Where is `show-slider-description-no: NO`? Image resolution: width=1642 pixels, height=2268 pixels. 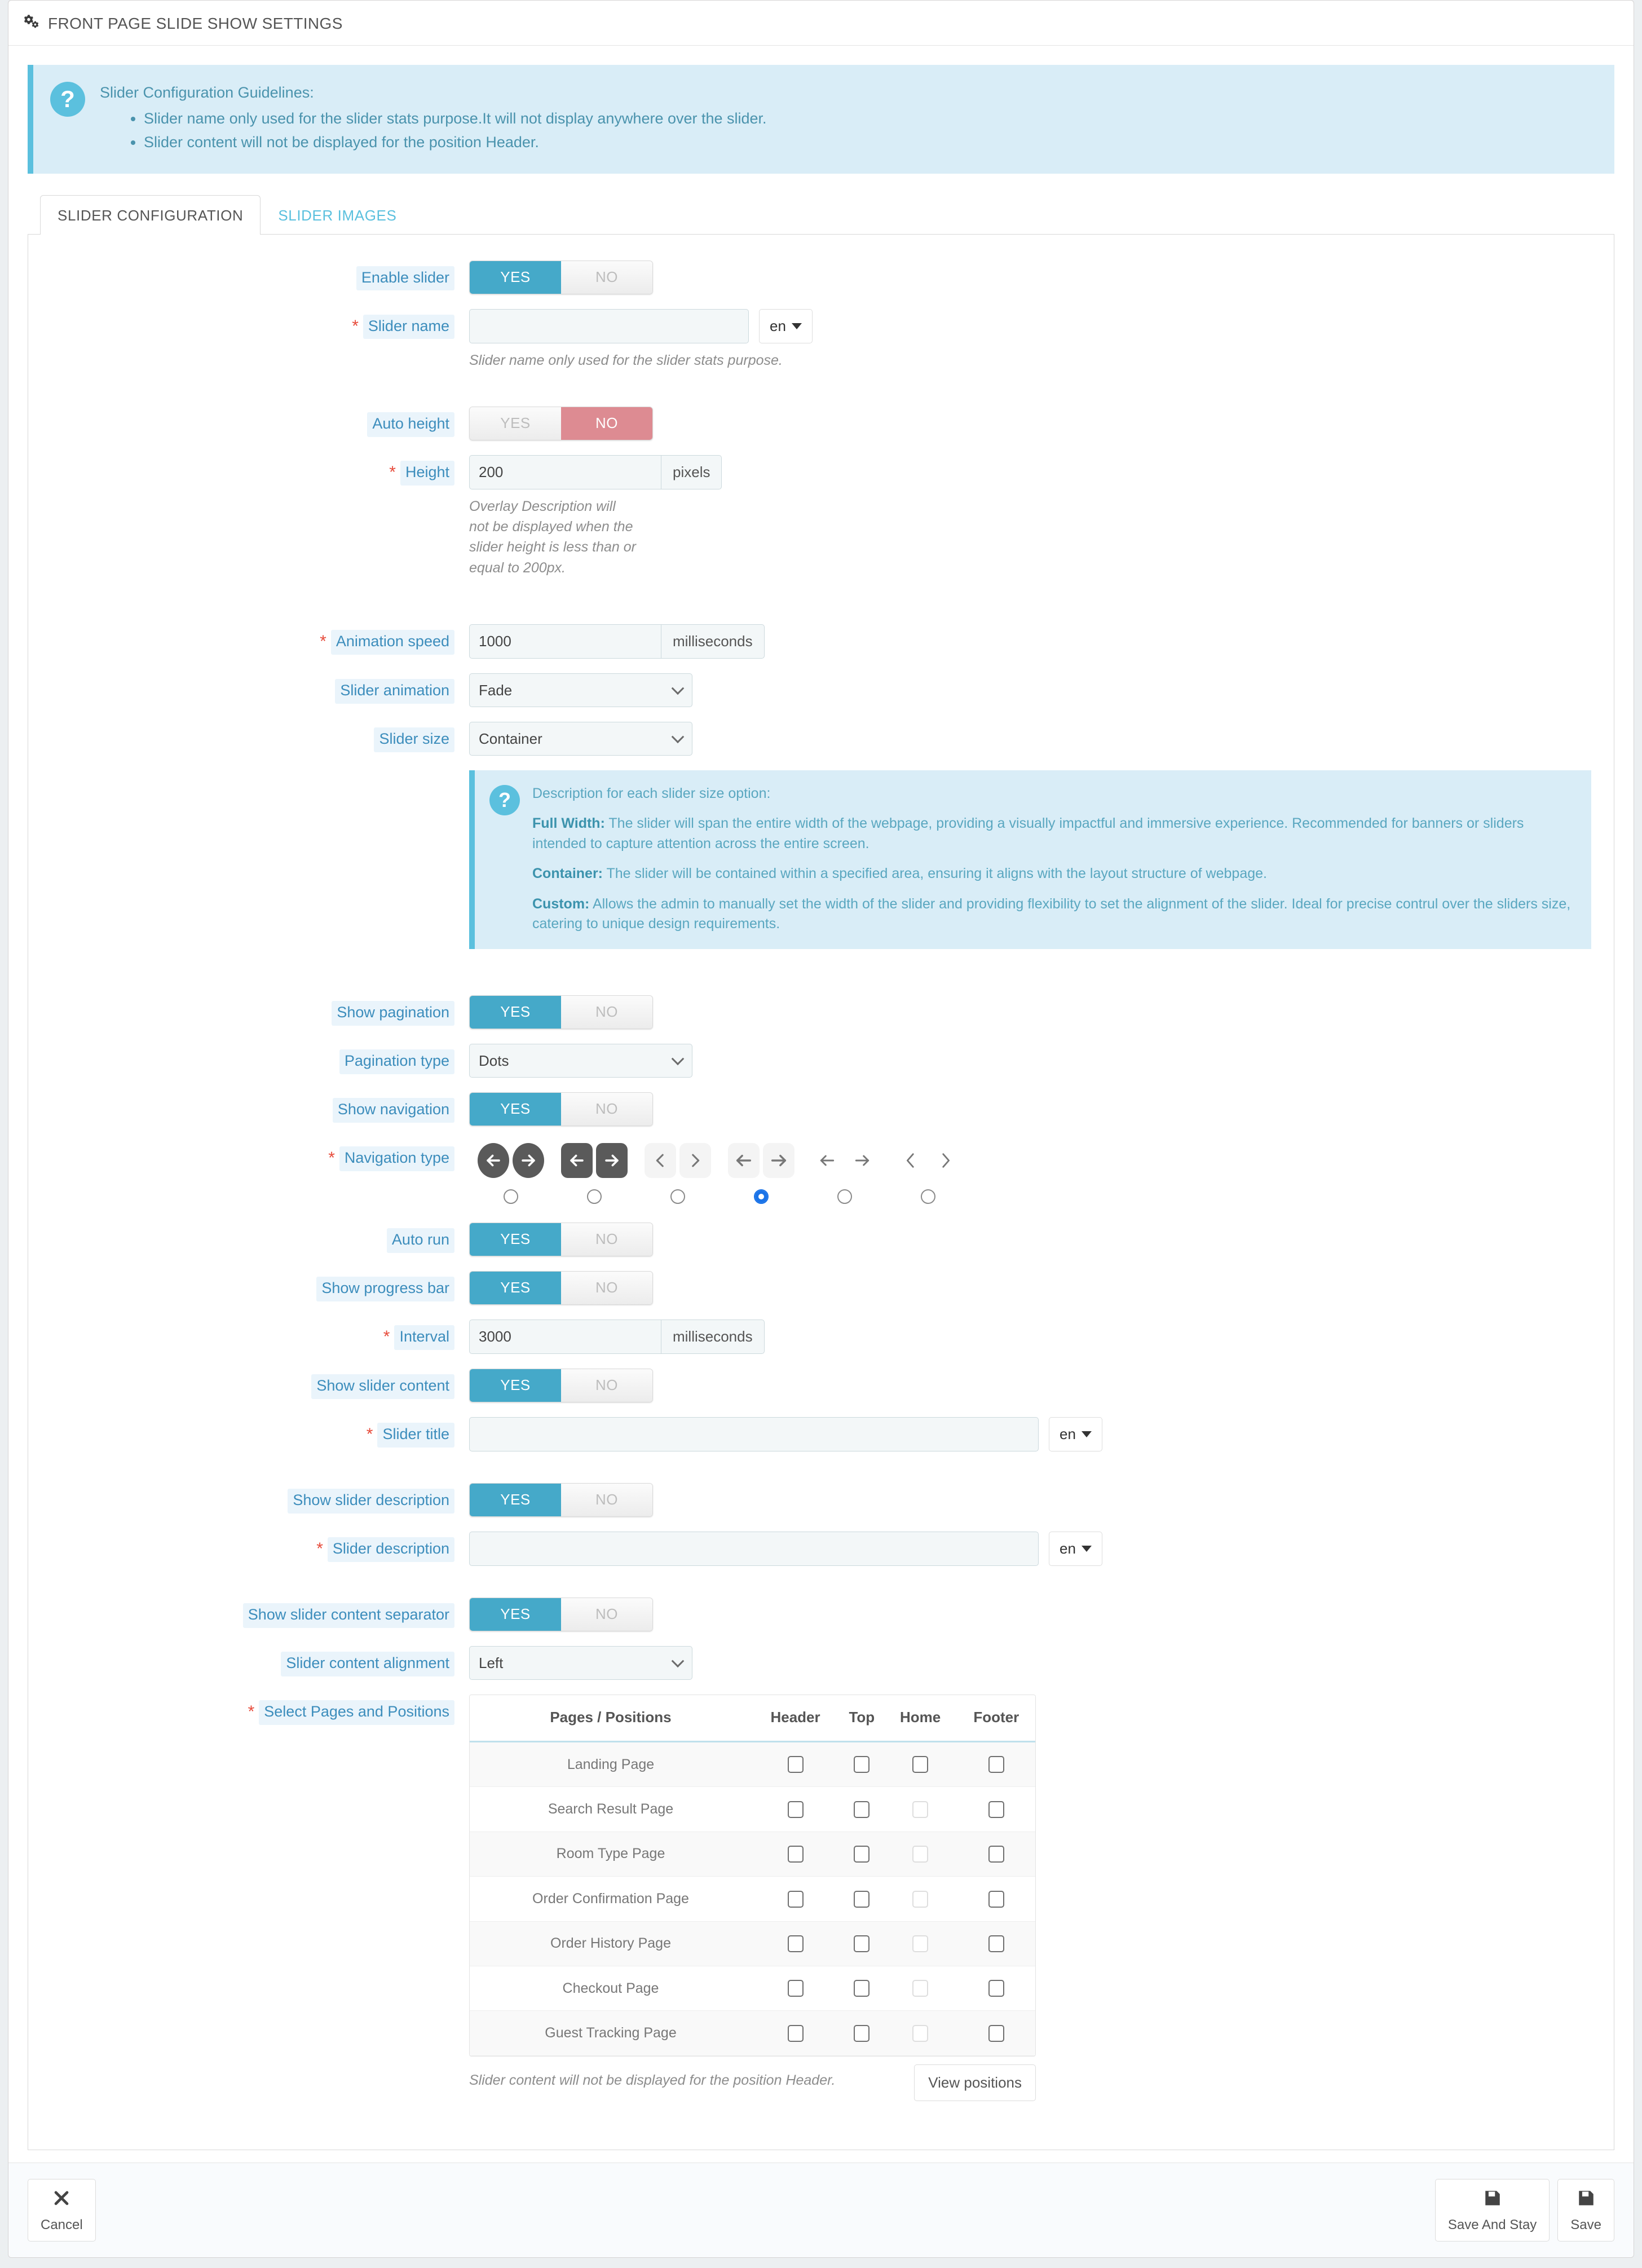
show-slider-description-no: NO is located at coordinates (606, 1499).